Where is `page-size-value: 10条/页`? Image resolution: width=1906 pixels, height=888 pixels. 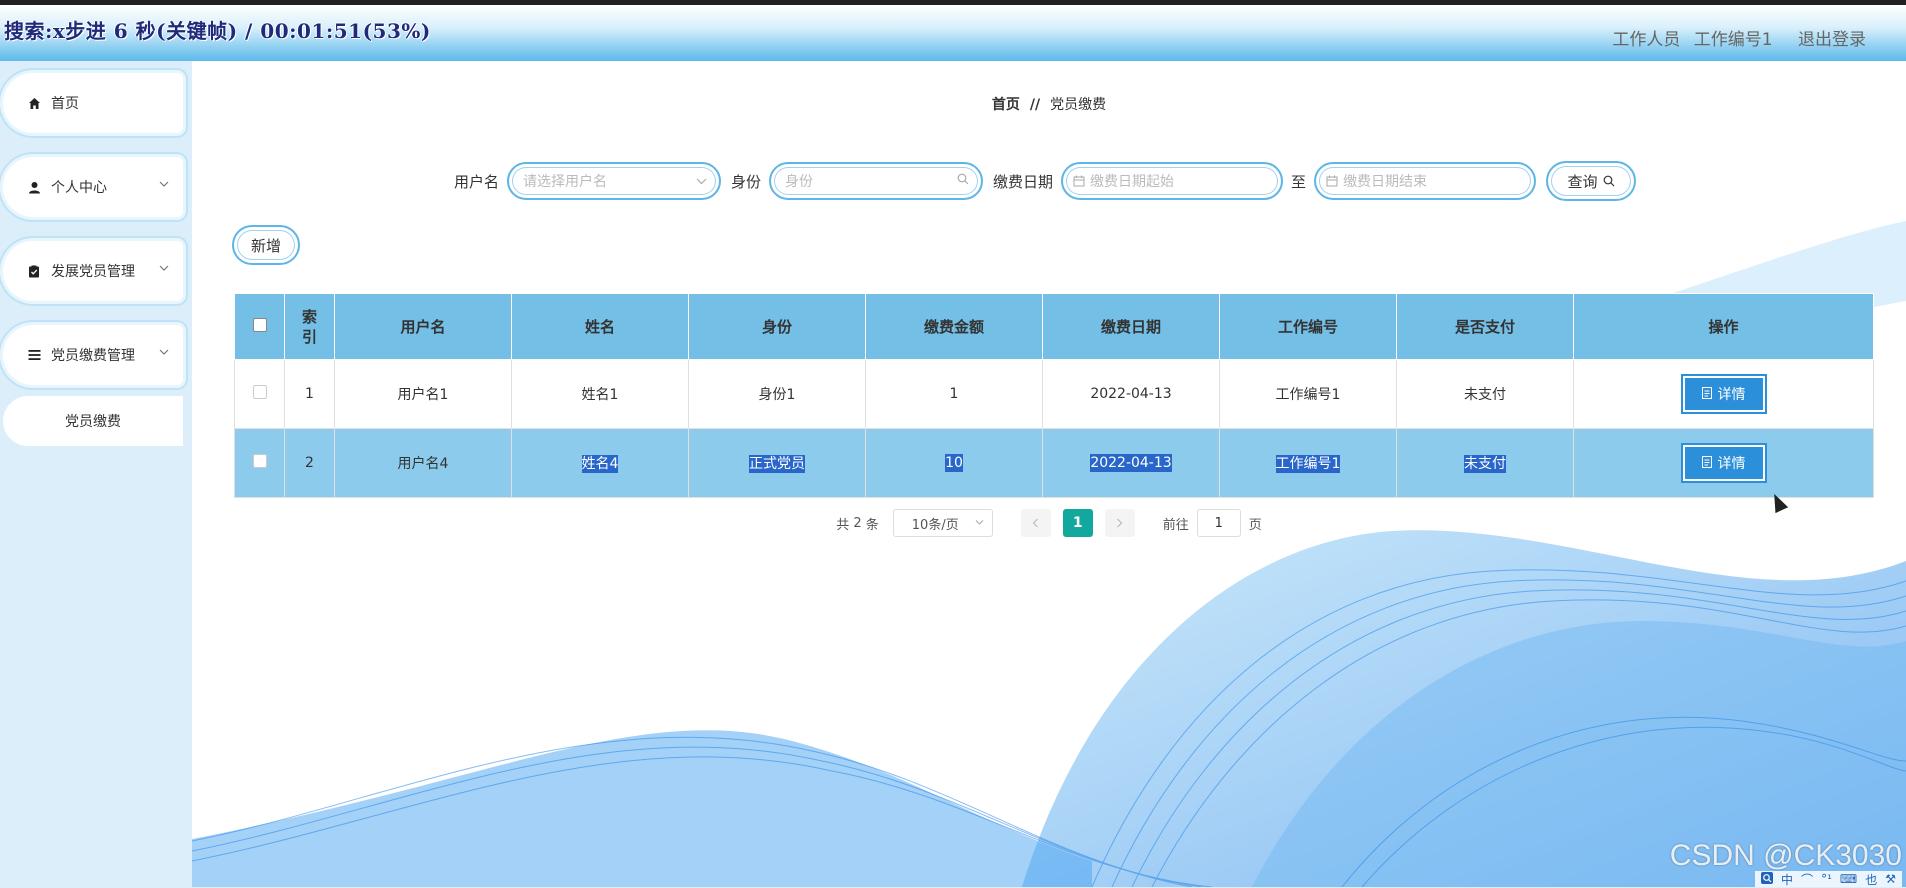 page-size-value: 10条/页 is located at coordinates (935, 523).